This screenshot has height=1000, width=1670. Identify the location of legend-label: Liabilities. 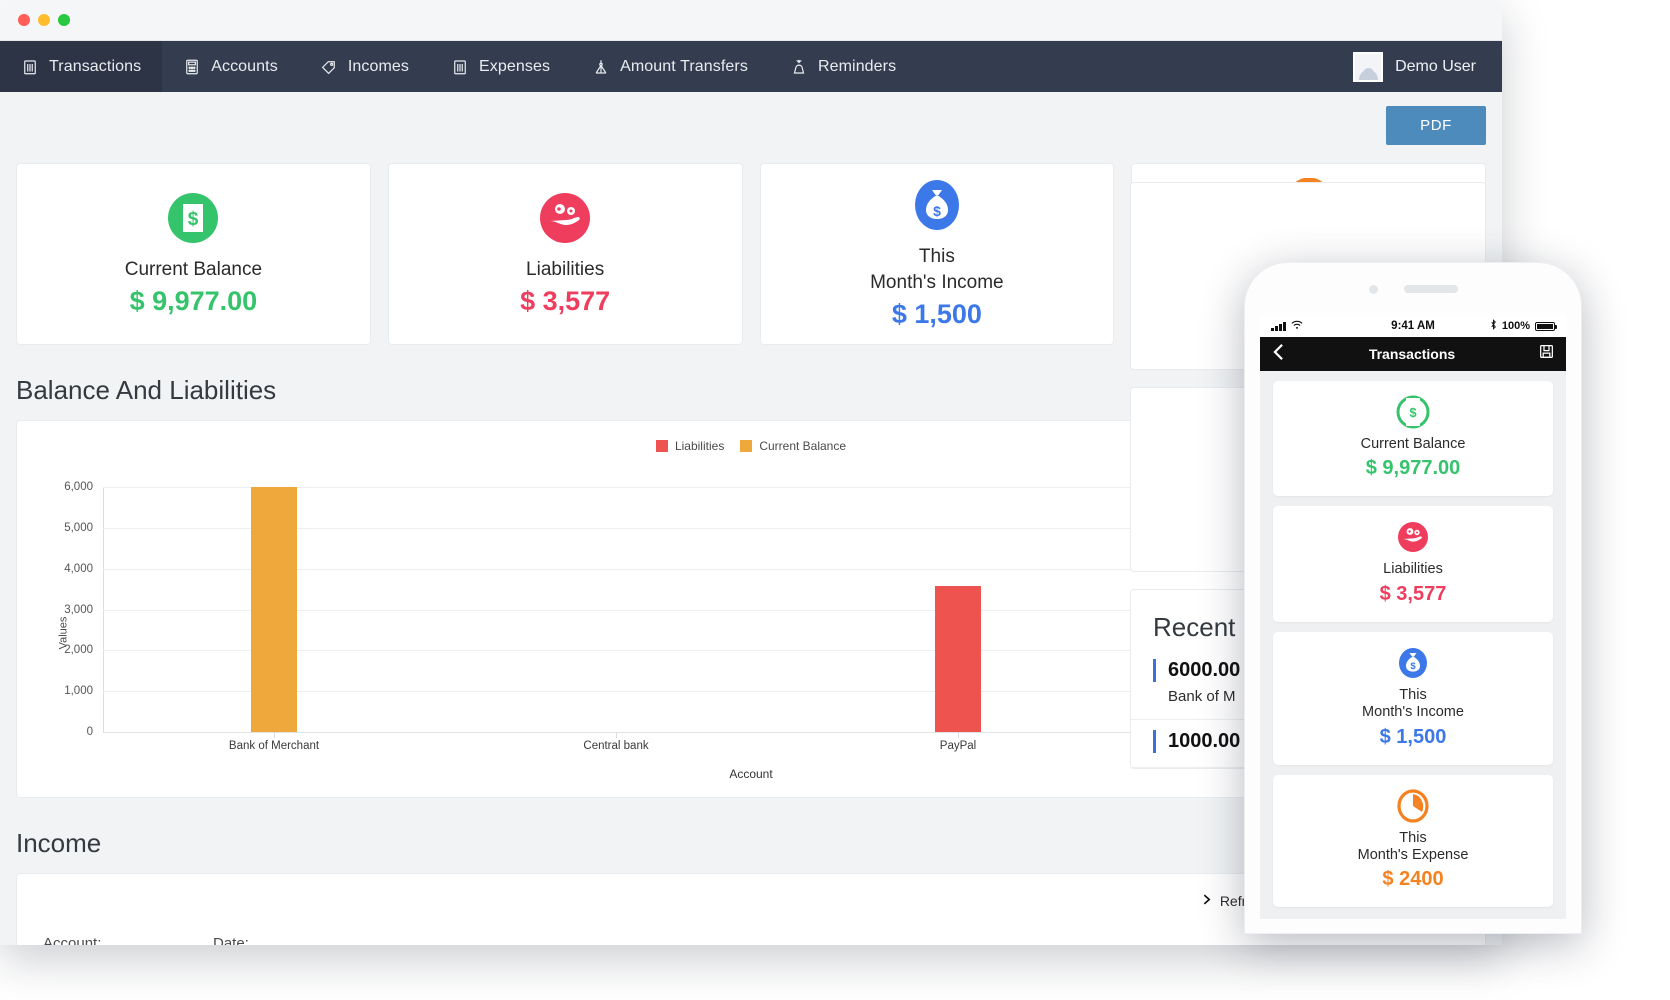
(699, 446).